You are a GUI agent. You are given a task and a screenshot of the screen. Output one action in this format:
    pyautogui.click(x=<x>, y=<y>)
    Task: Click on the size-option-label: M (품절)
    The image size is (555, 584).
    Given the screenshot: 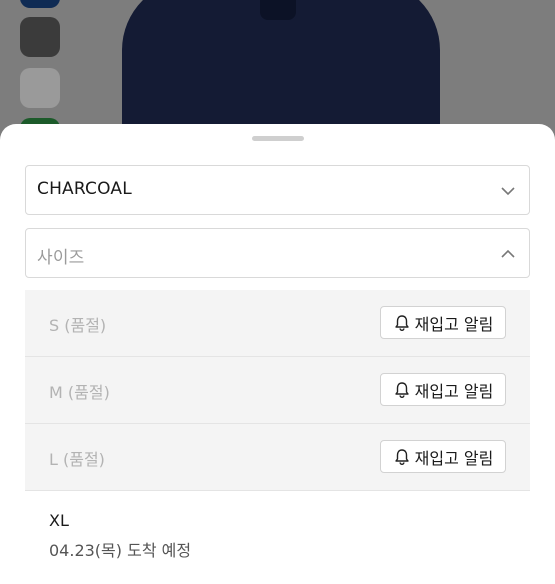 What is the action you would take?
    pyautogui.click(x=79, y=392)
    